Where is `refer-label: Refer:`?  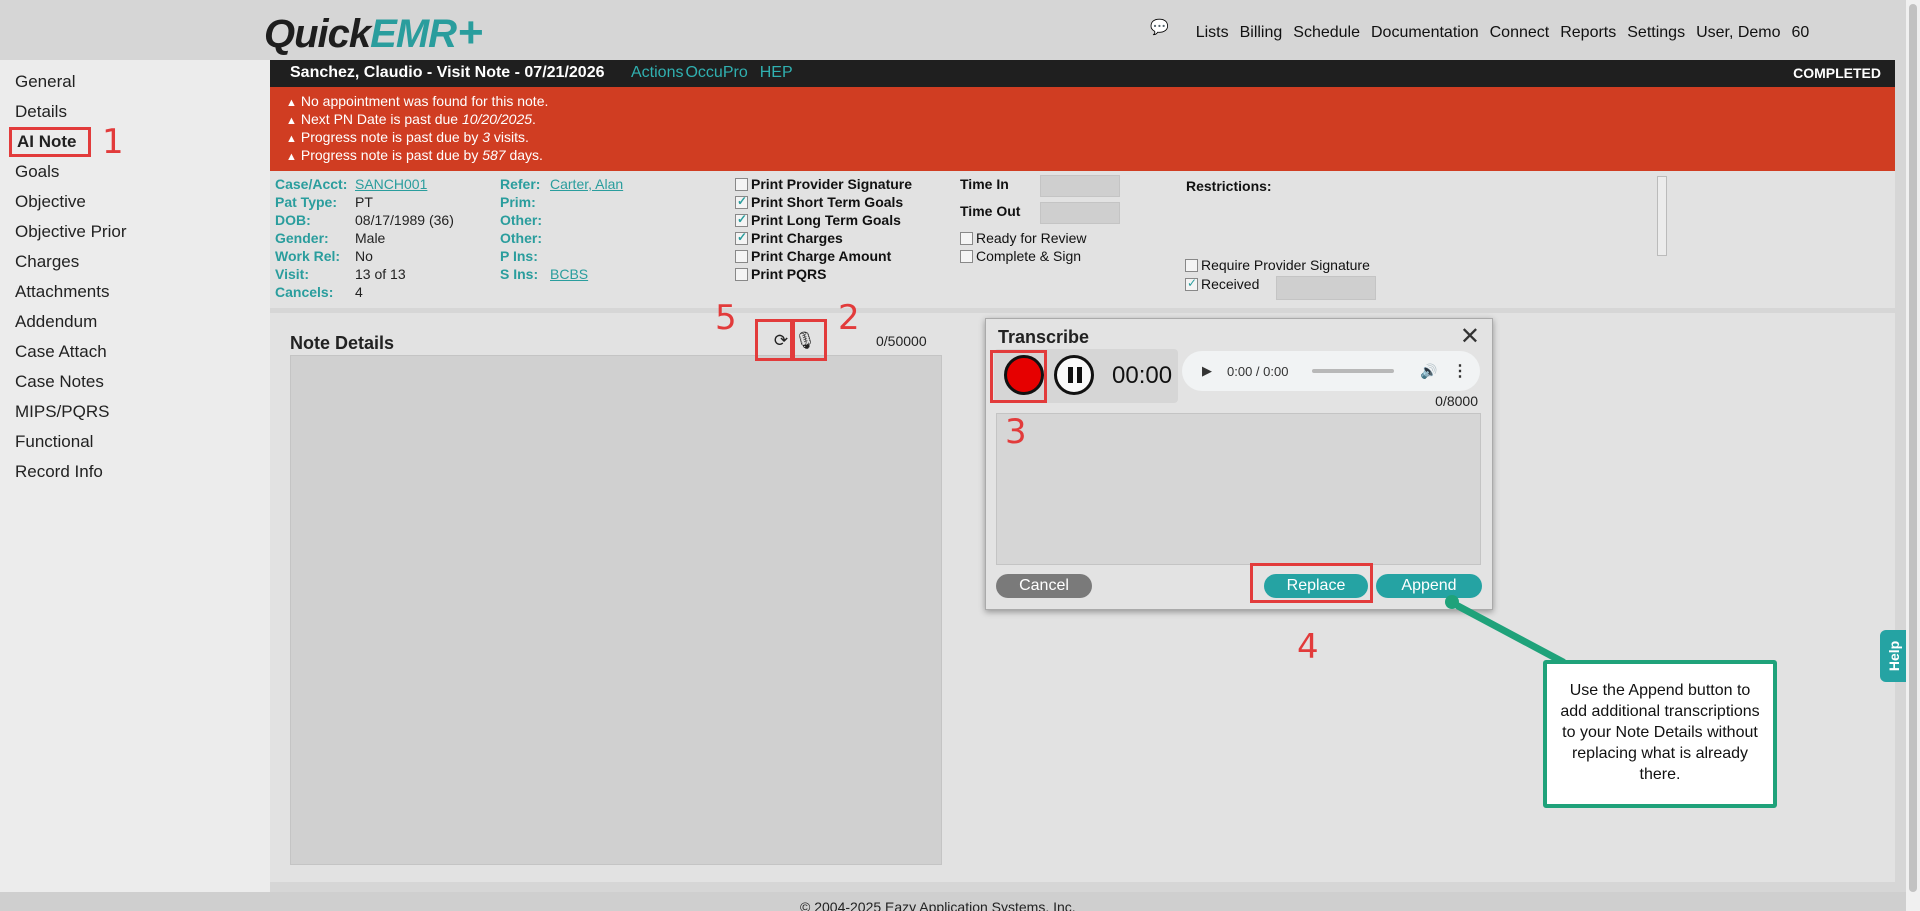
refer-label: Refer: is located at coordinates (520, 184).